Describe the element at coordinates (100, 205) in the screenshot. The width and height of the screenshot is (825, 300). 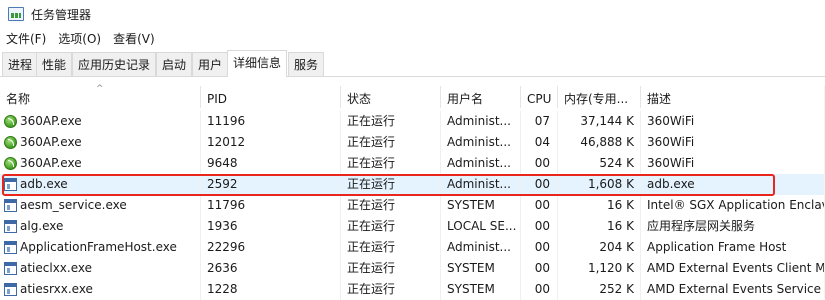
I see `cell-name: aesm_service.exe` at that location.